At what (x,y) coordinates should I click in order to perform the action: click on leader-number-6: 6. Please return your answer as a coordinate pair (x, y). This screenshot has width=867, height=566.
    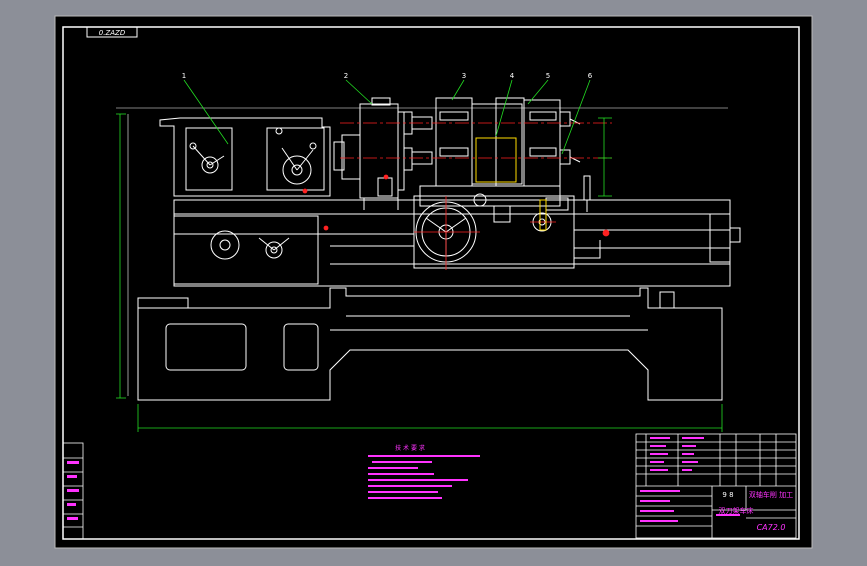
    Looking at the image, I should click on (590, 76).